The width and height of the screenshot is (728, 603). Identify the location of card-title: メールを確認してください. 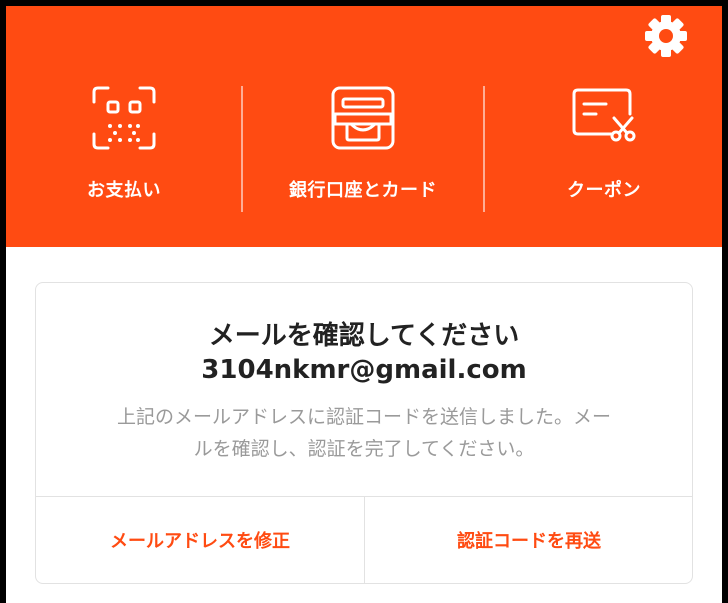
(364, 336).